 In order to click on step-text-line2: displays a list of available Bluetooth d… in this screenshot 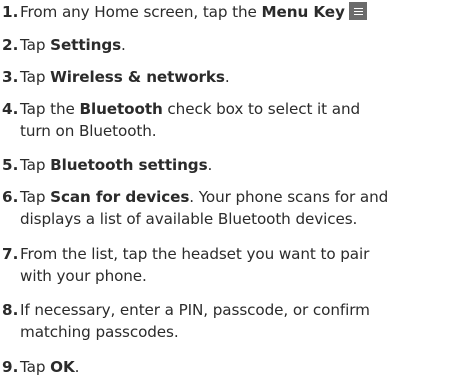, I will do `click(189, 219)`.